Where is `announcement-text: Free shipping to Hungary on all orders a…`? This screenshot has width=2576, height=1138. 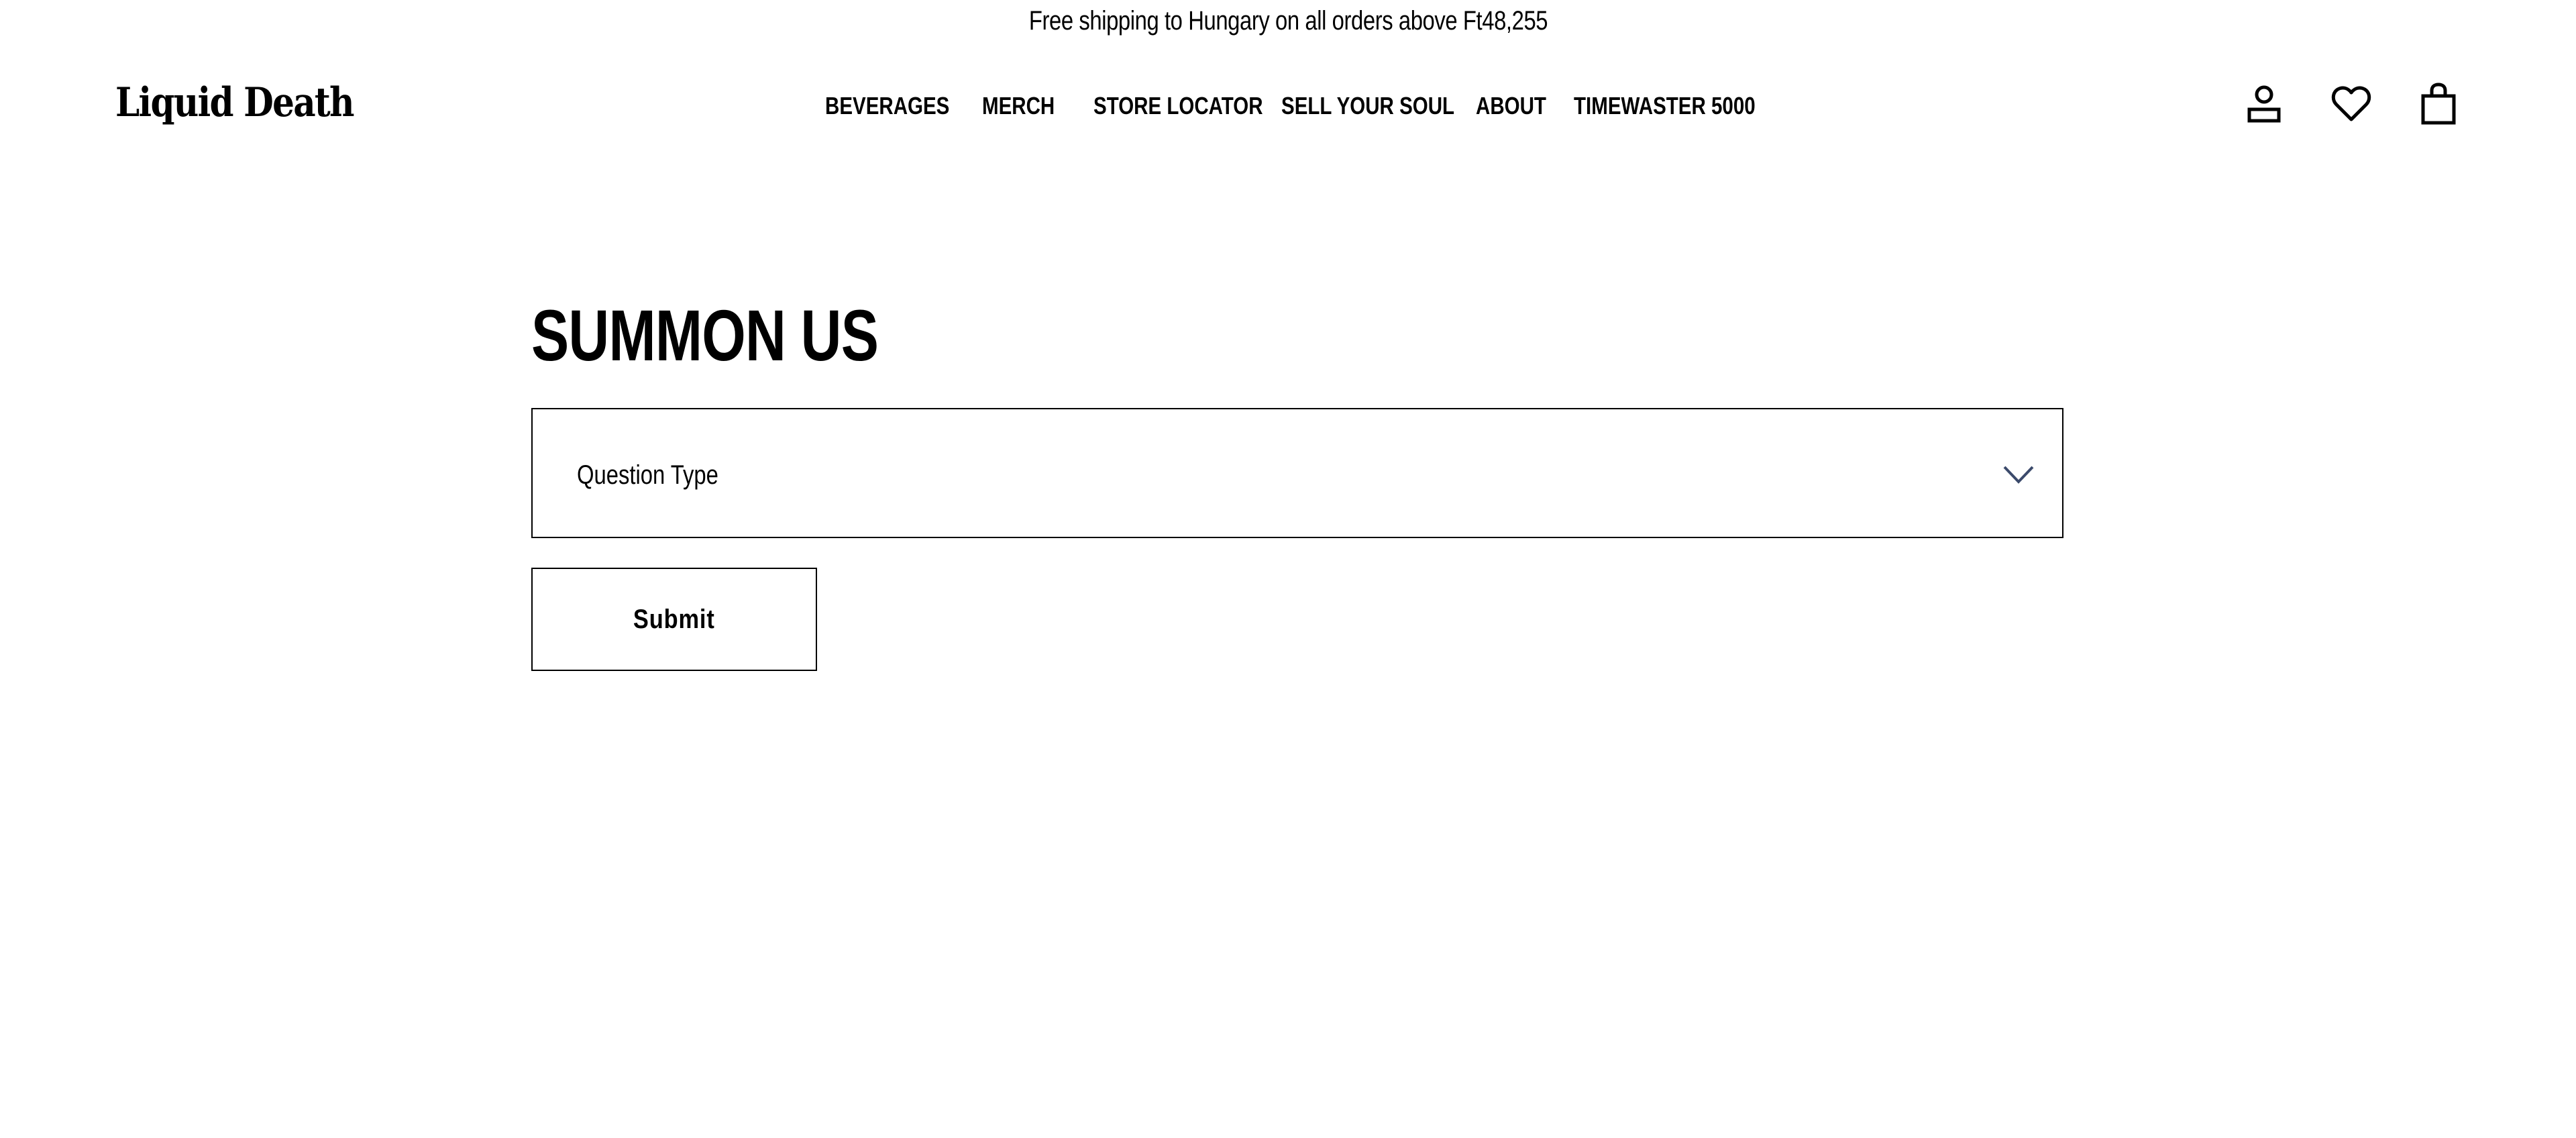 announcement-text: Free shipping to Hungary on all orders a… is located at coordinates (1288, 20).